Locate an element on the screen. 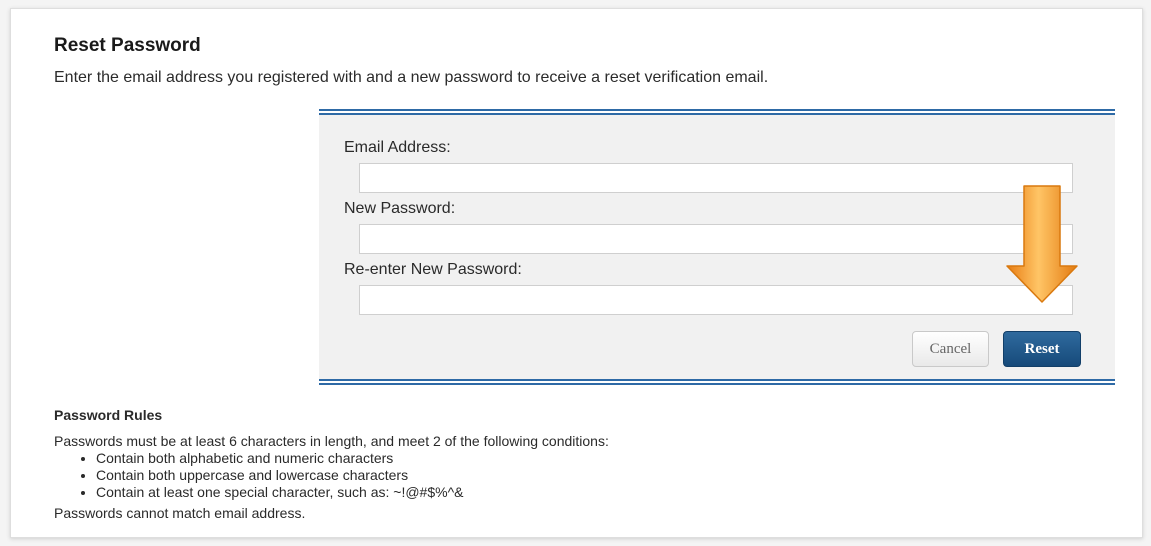 The image size is (1151, 546). email-label: Email Address: is located at coordinates (397, 147).